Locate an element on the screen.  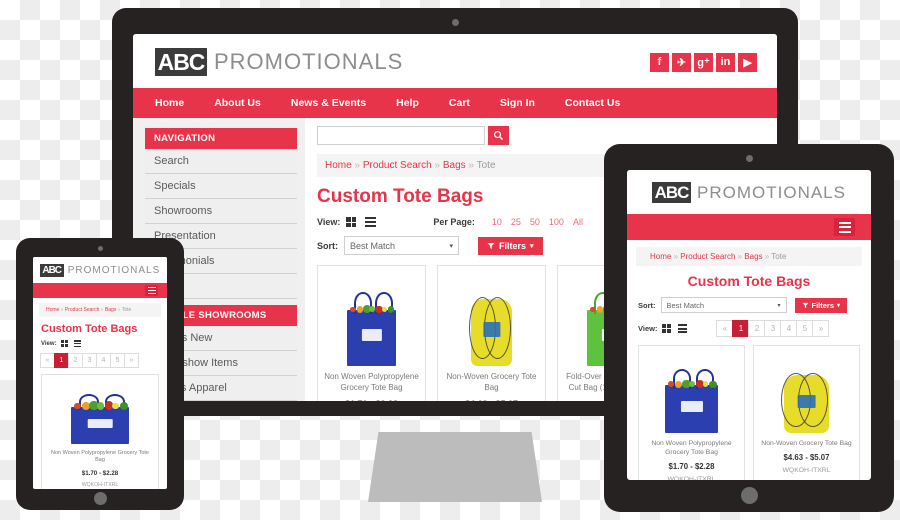
tablet-site-logo: ABC PROMOTIONALS is located at coordinates (749, 192).